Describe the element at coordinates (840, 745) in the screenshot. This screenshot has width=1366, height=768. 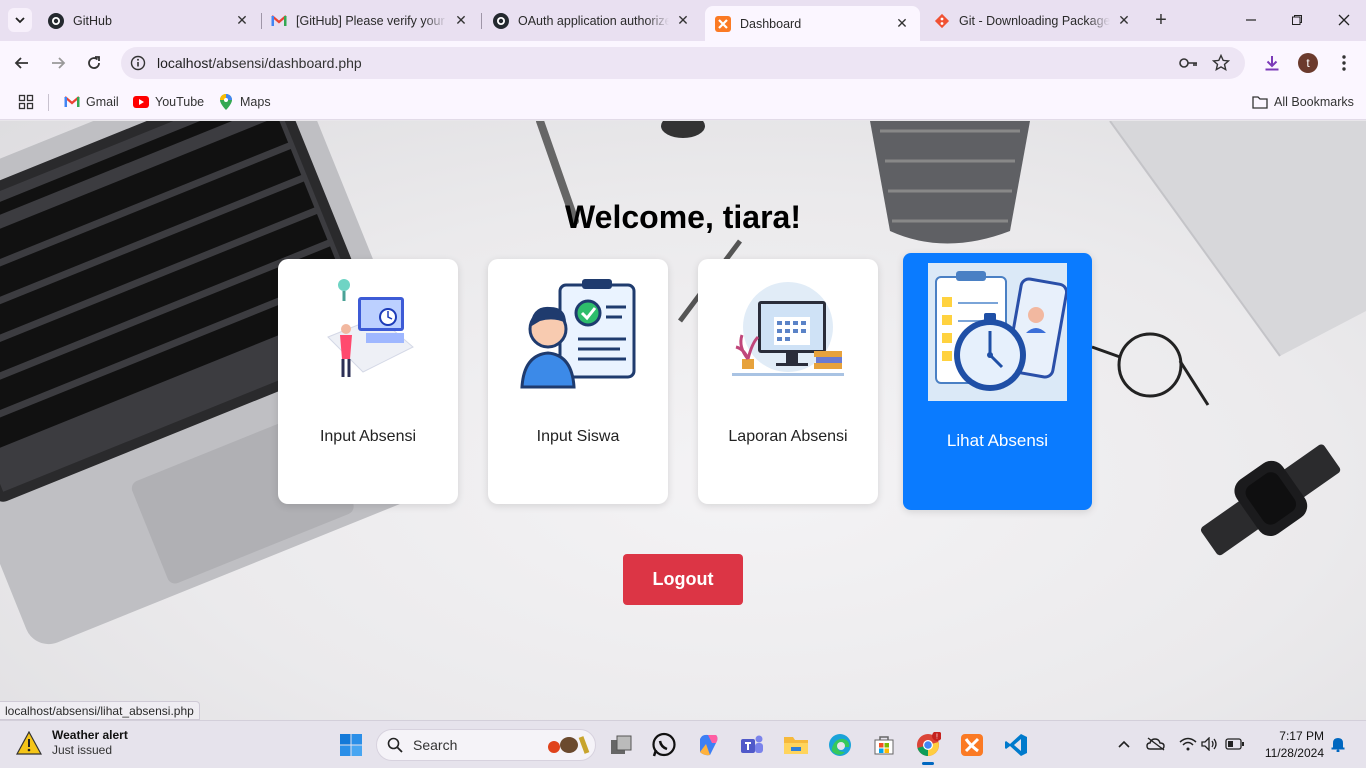
I see `edge-app` at that location.